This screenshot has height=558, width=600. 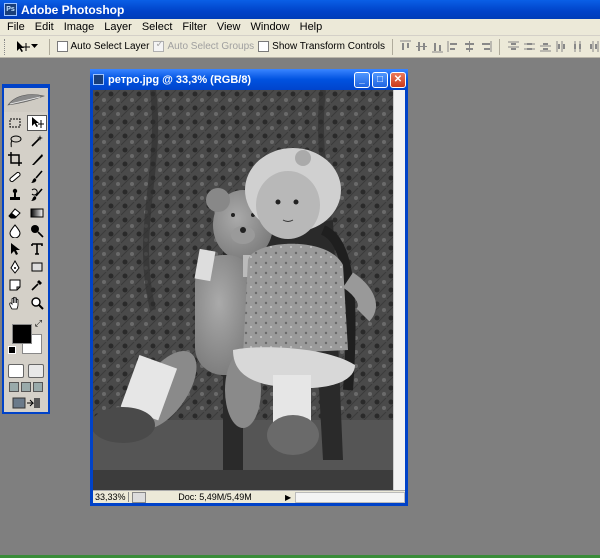 I want to click on pen-icon, so click(x=15, y=267).